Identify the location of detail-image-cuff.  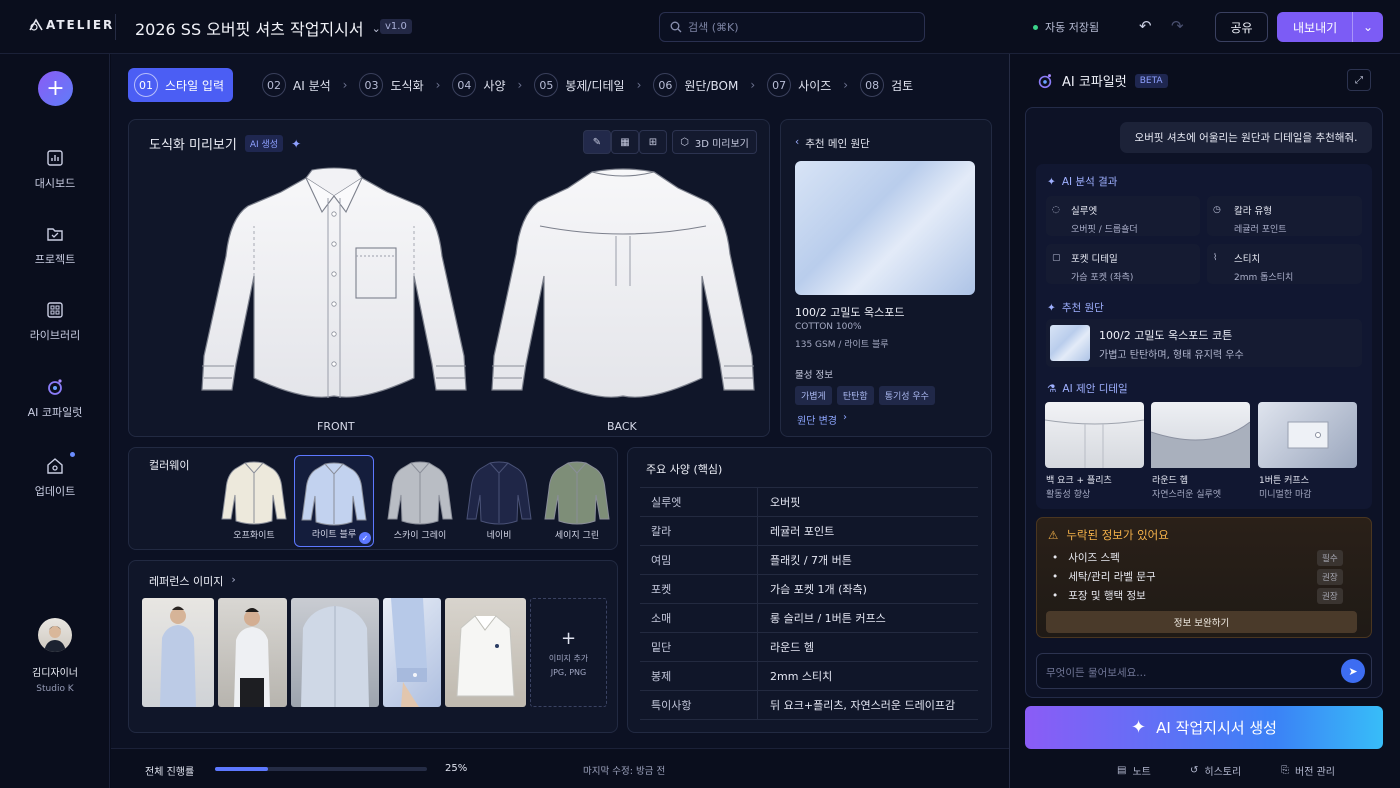
(1307, 435).